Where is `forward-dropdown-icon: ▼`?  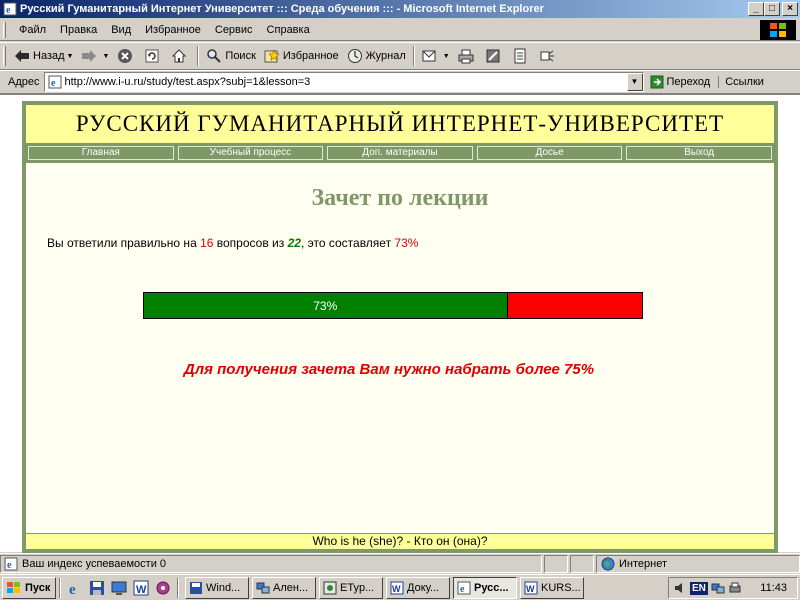
forward-dropdown-icon: ▼ is located at coordinates (105, 56).